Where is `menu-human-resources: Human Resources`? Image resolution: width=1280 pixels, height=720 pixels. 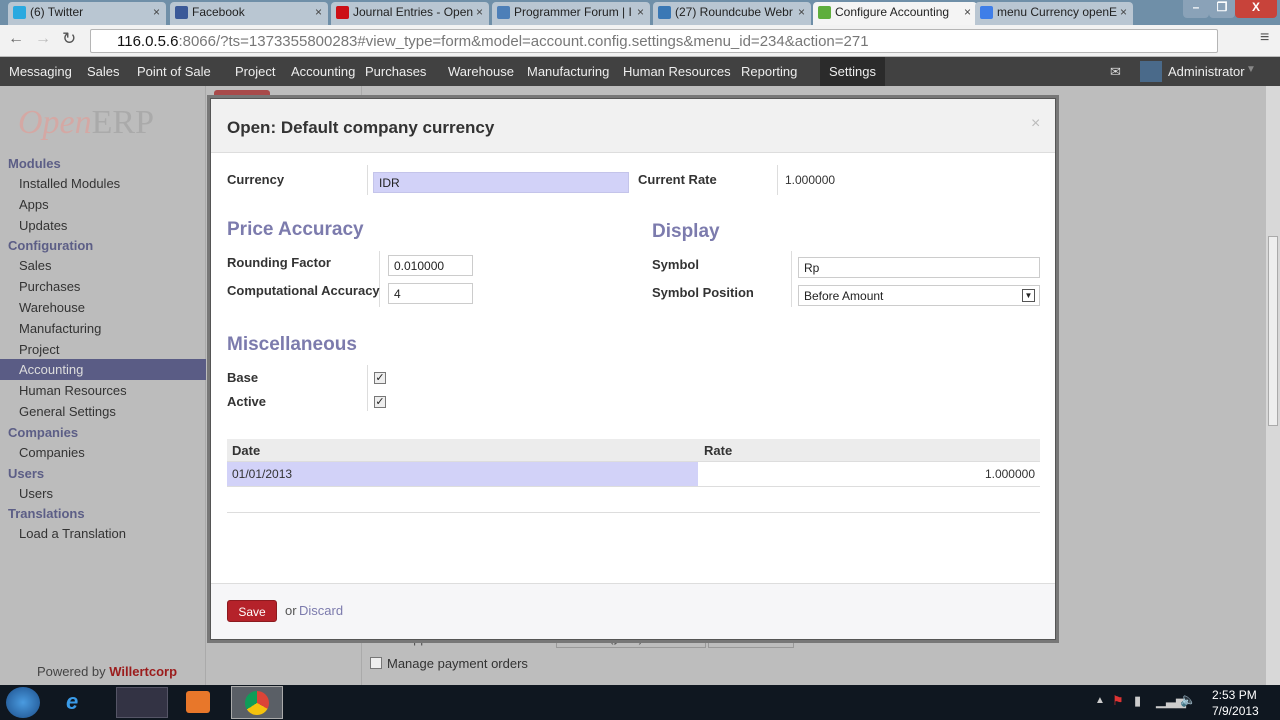
menu-human-resources: Human Resources is located at coordinates (677, 71).